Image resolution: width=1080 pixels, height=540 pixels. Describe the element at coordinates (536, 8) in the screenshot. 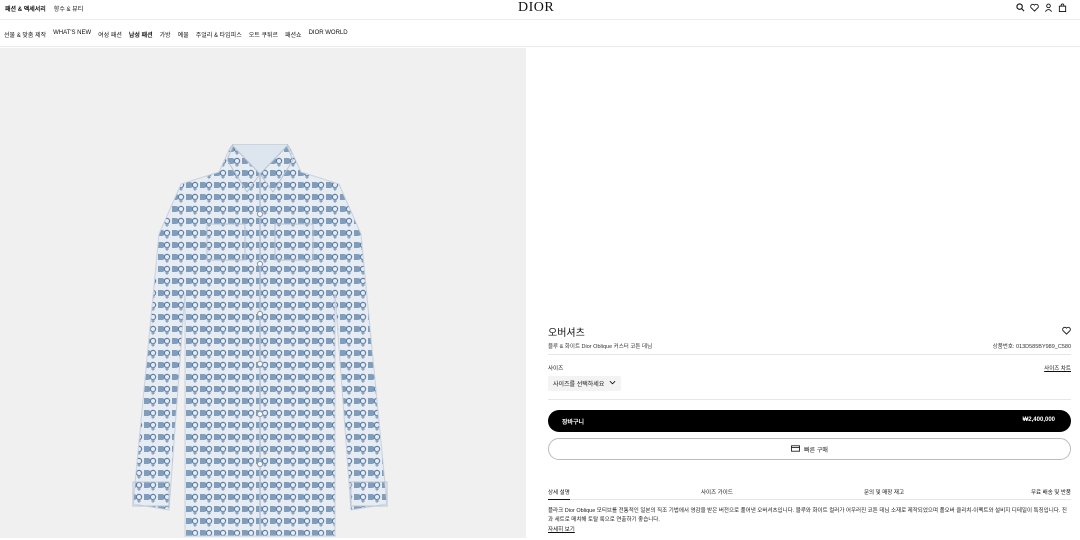

I see `dior-logo: DIOR` at that location.